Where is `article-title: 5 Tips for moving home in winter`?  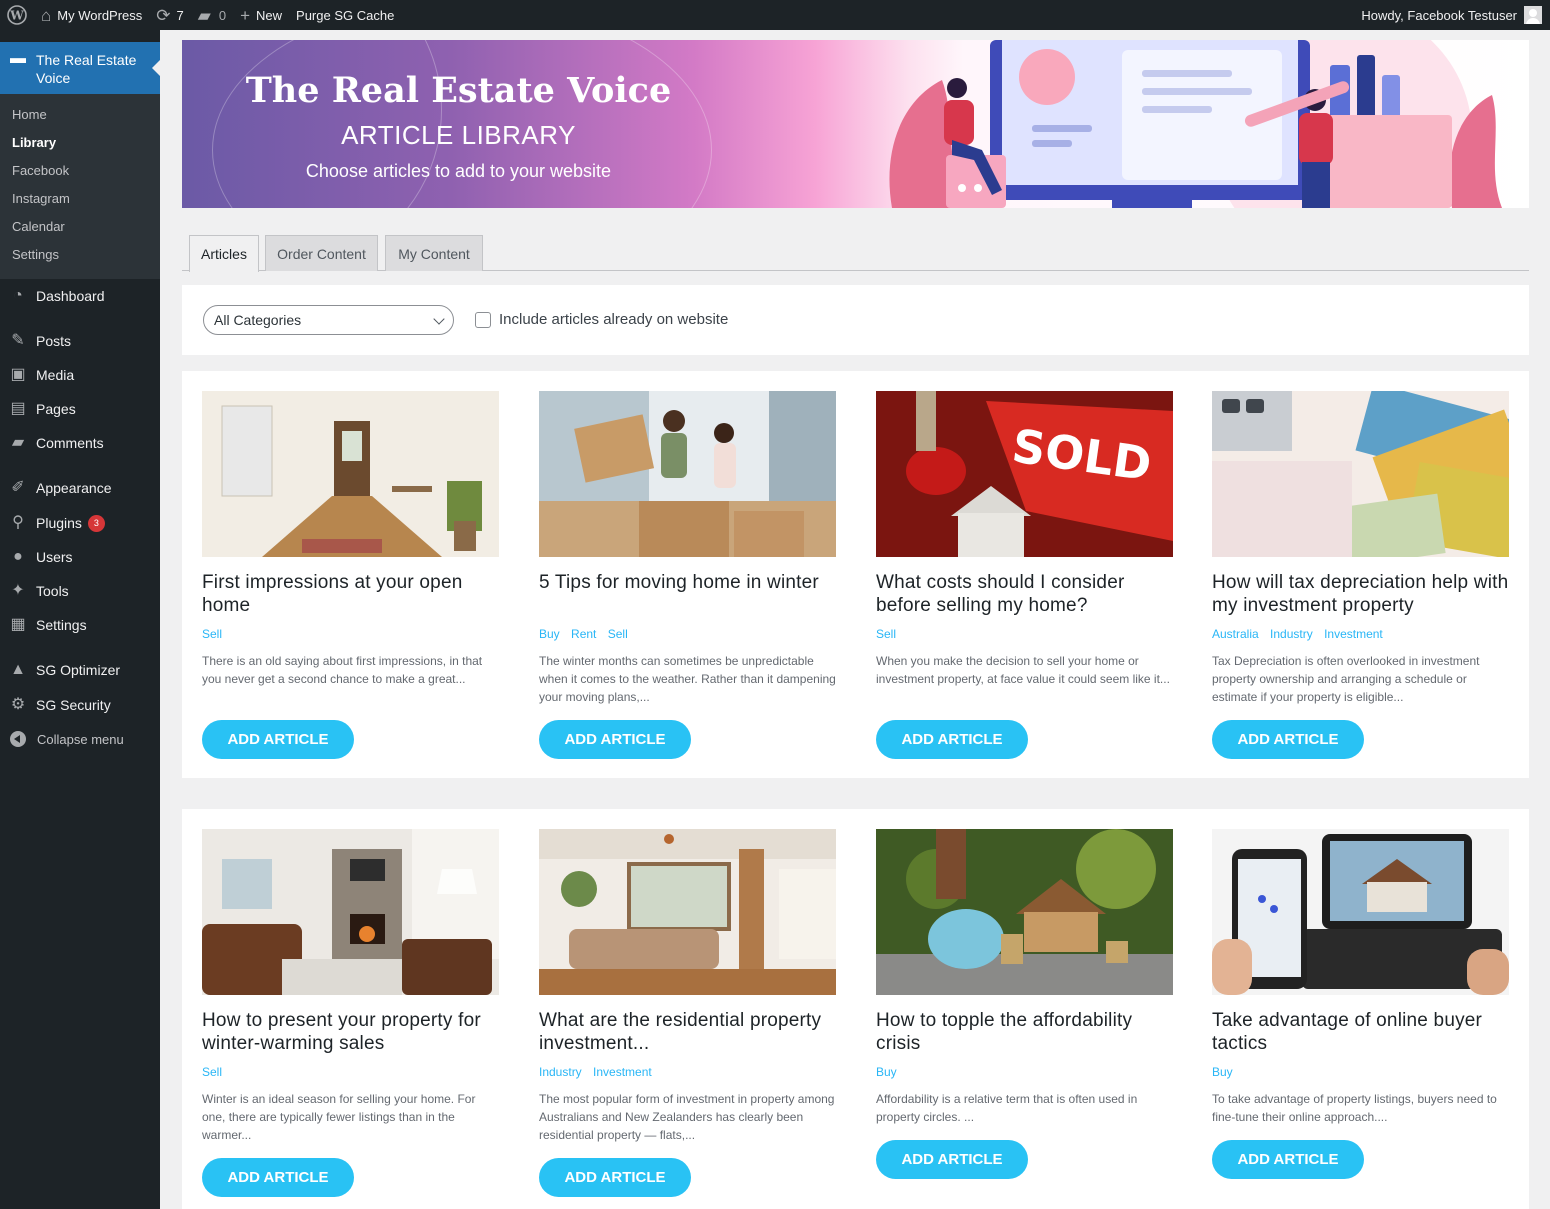
article-title: 5 Tips for moving home in winter is located at coordinates (687, 582).